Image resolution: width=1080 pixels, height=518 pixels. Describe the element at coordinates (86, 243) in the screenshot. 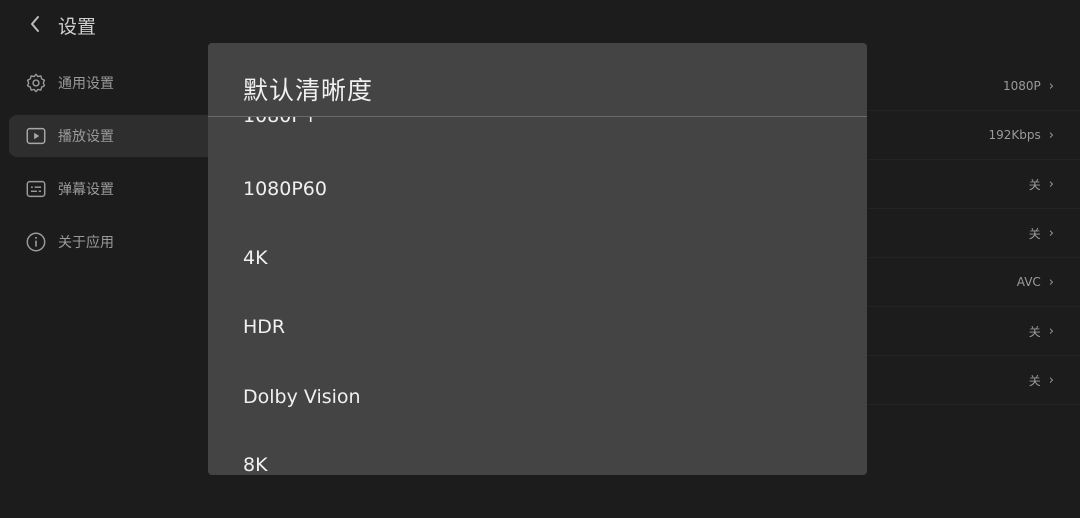

I see `sidebar-item-label: 关于应用` at that location.